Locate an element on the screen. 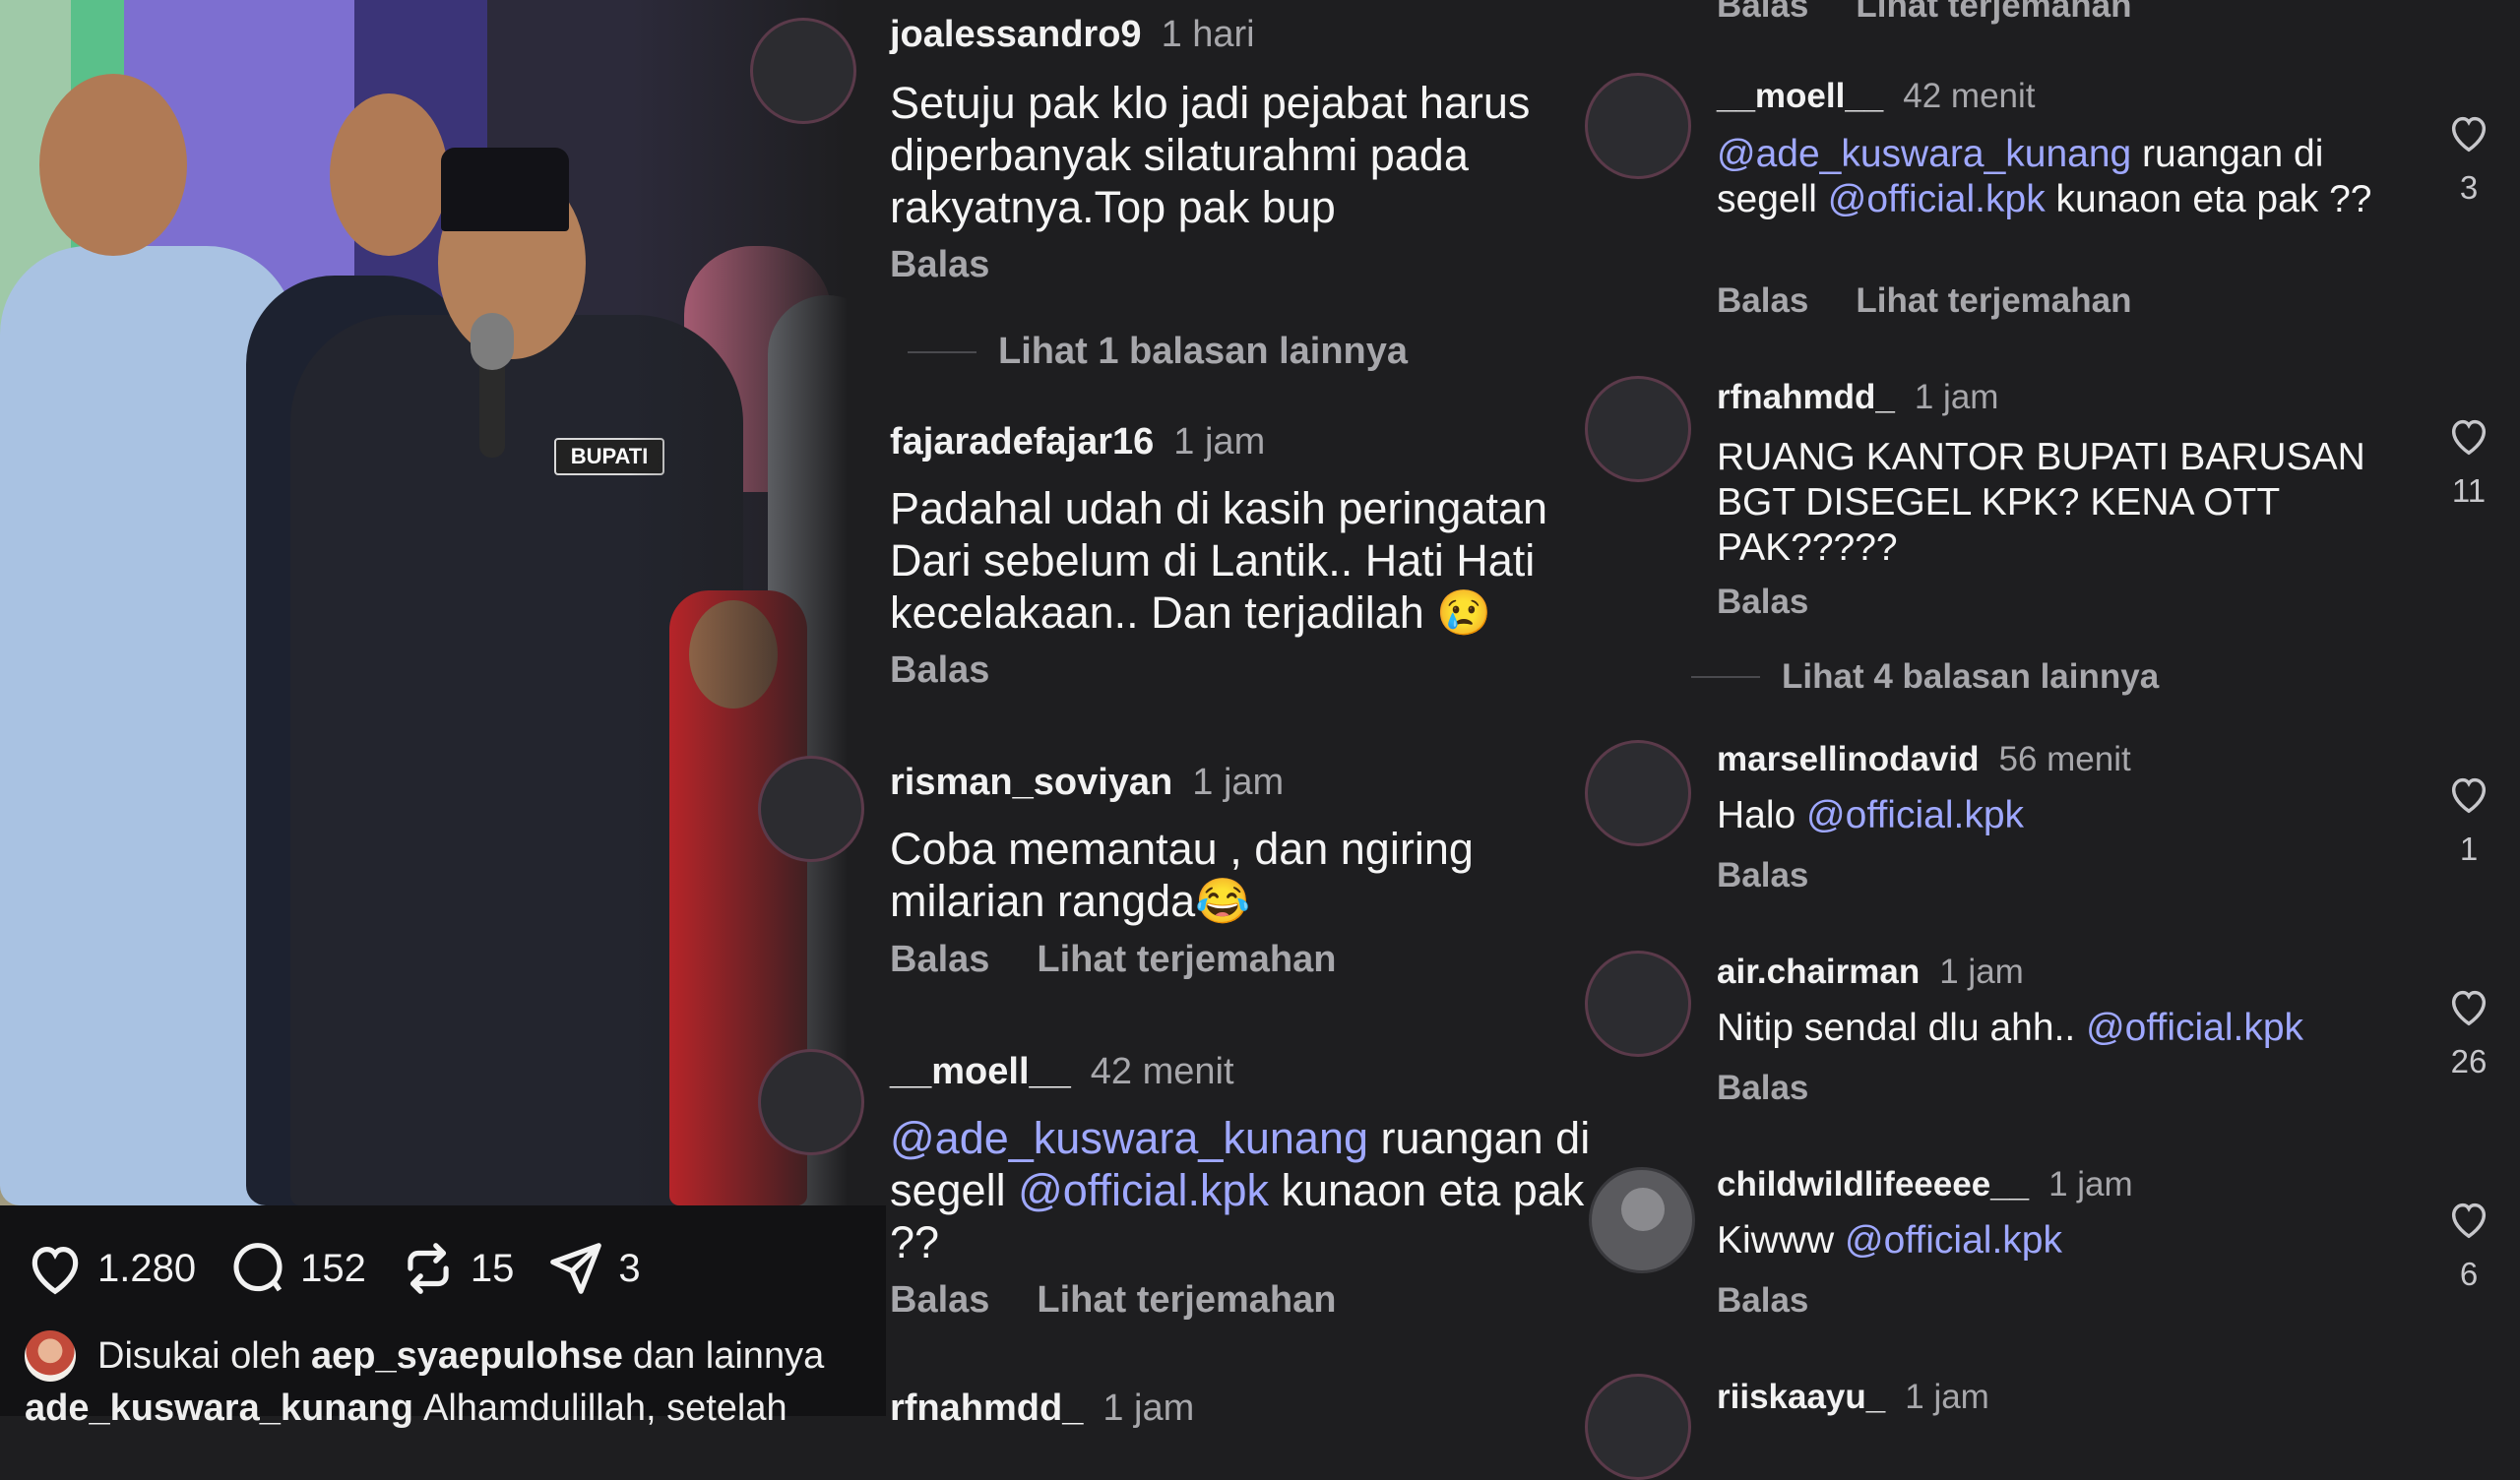  comment-username: risman_soviyan 1 jam is located at coordinates (1087, 783).